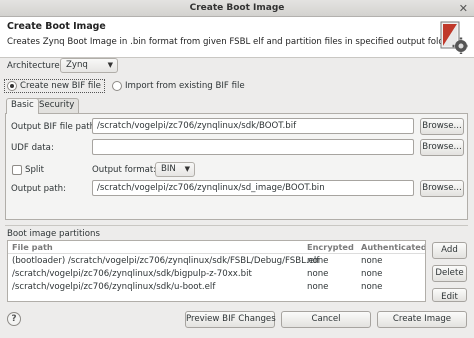 The height and width of the screenshot is (338, 474). I want to click on partitions-section-label: Boot image partitions, so click(53, 234).